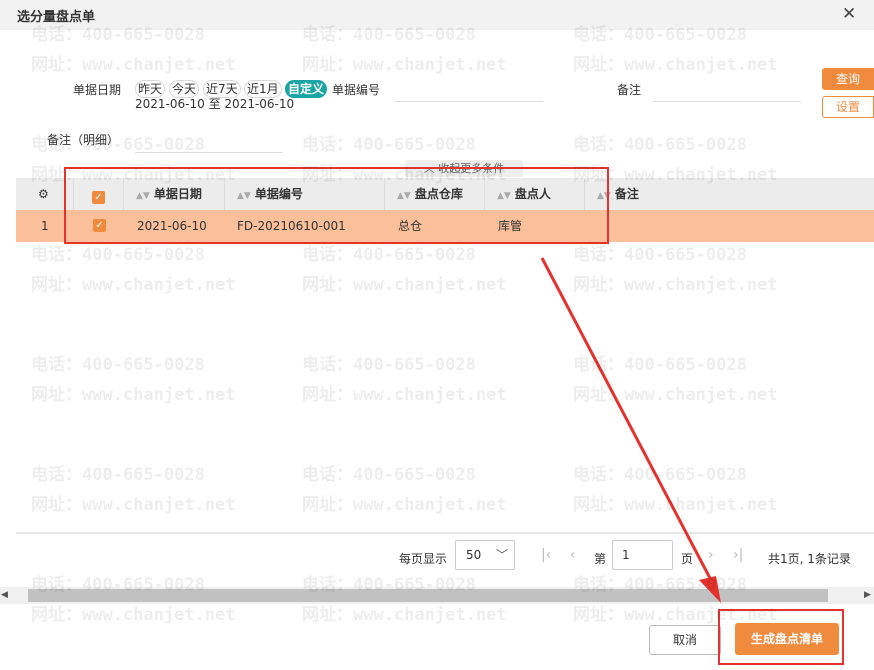  Describe the element at coordinates (600, 559) in the screenshot. I see `page-prefix: 第` at that location.